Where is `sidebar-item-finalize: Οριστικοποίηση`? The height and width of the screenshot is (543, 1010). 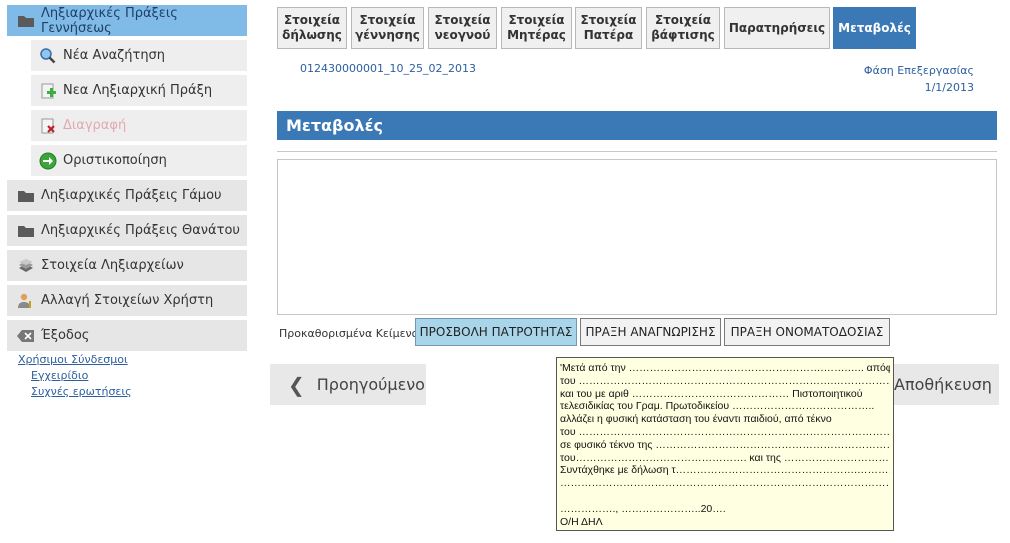 sidebar-item-finalize: Οριστικοποίηση is located at coordinates (139, 160).